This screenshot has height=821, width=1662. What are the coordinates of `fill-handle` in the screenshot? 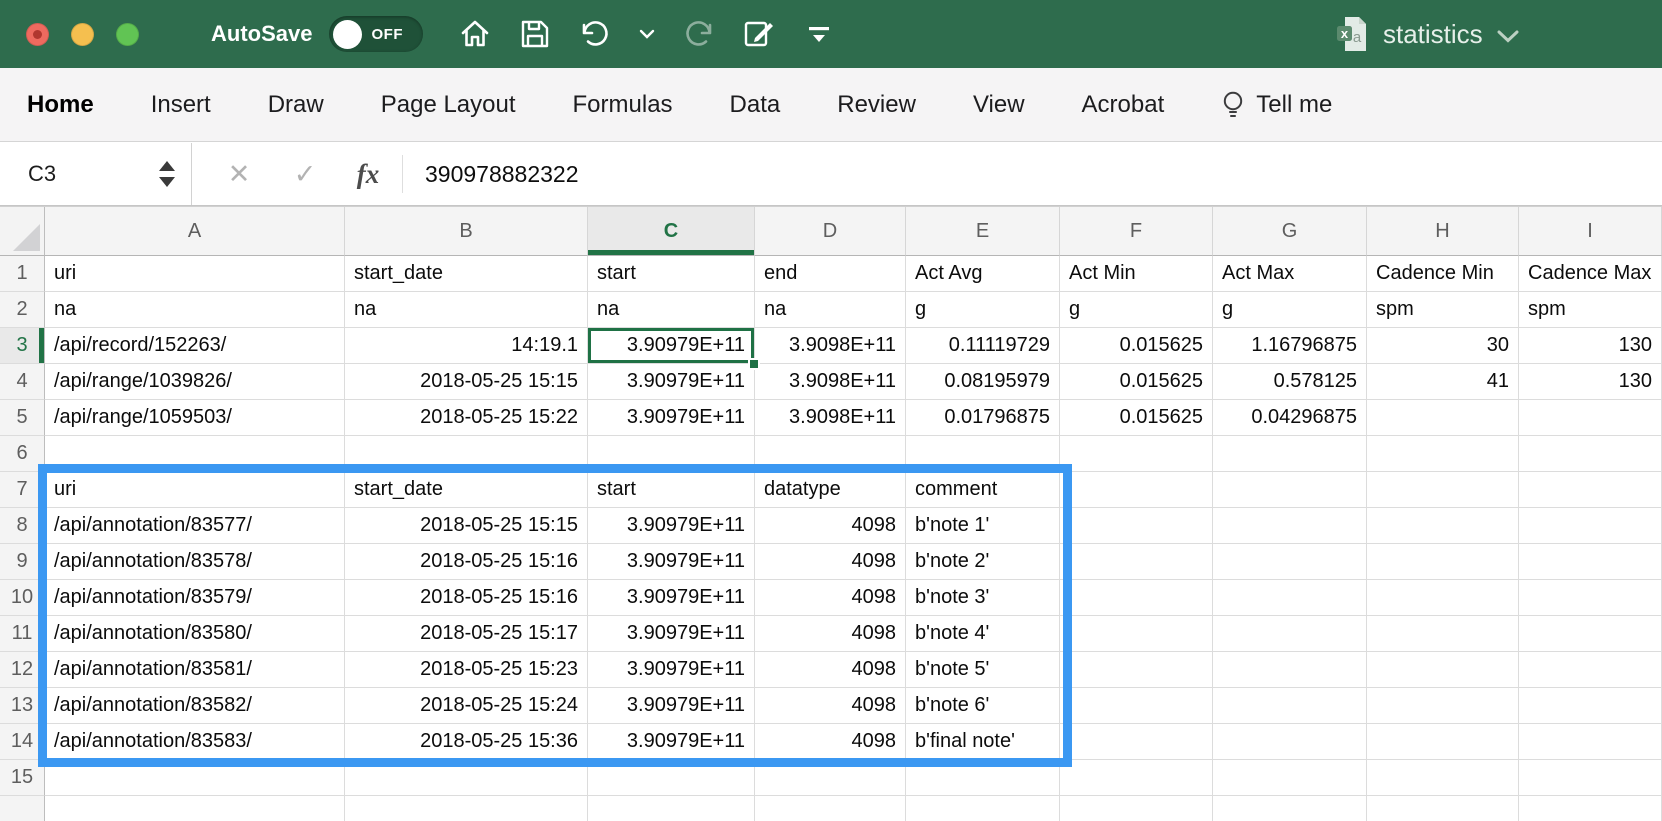 It's located at (754, 364).